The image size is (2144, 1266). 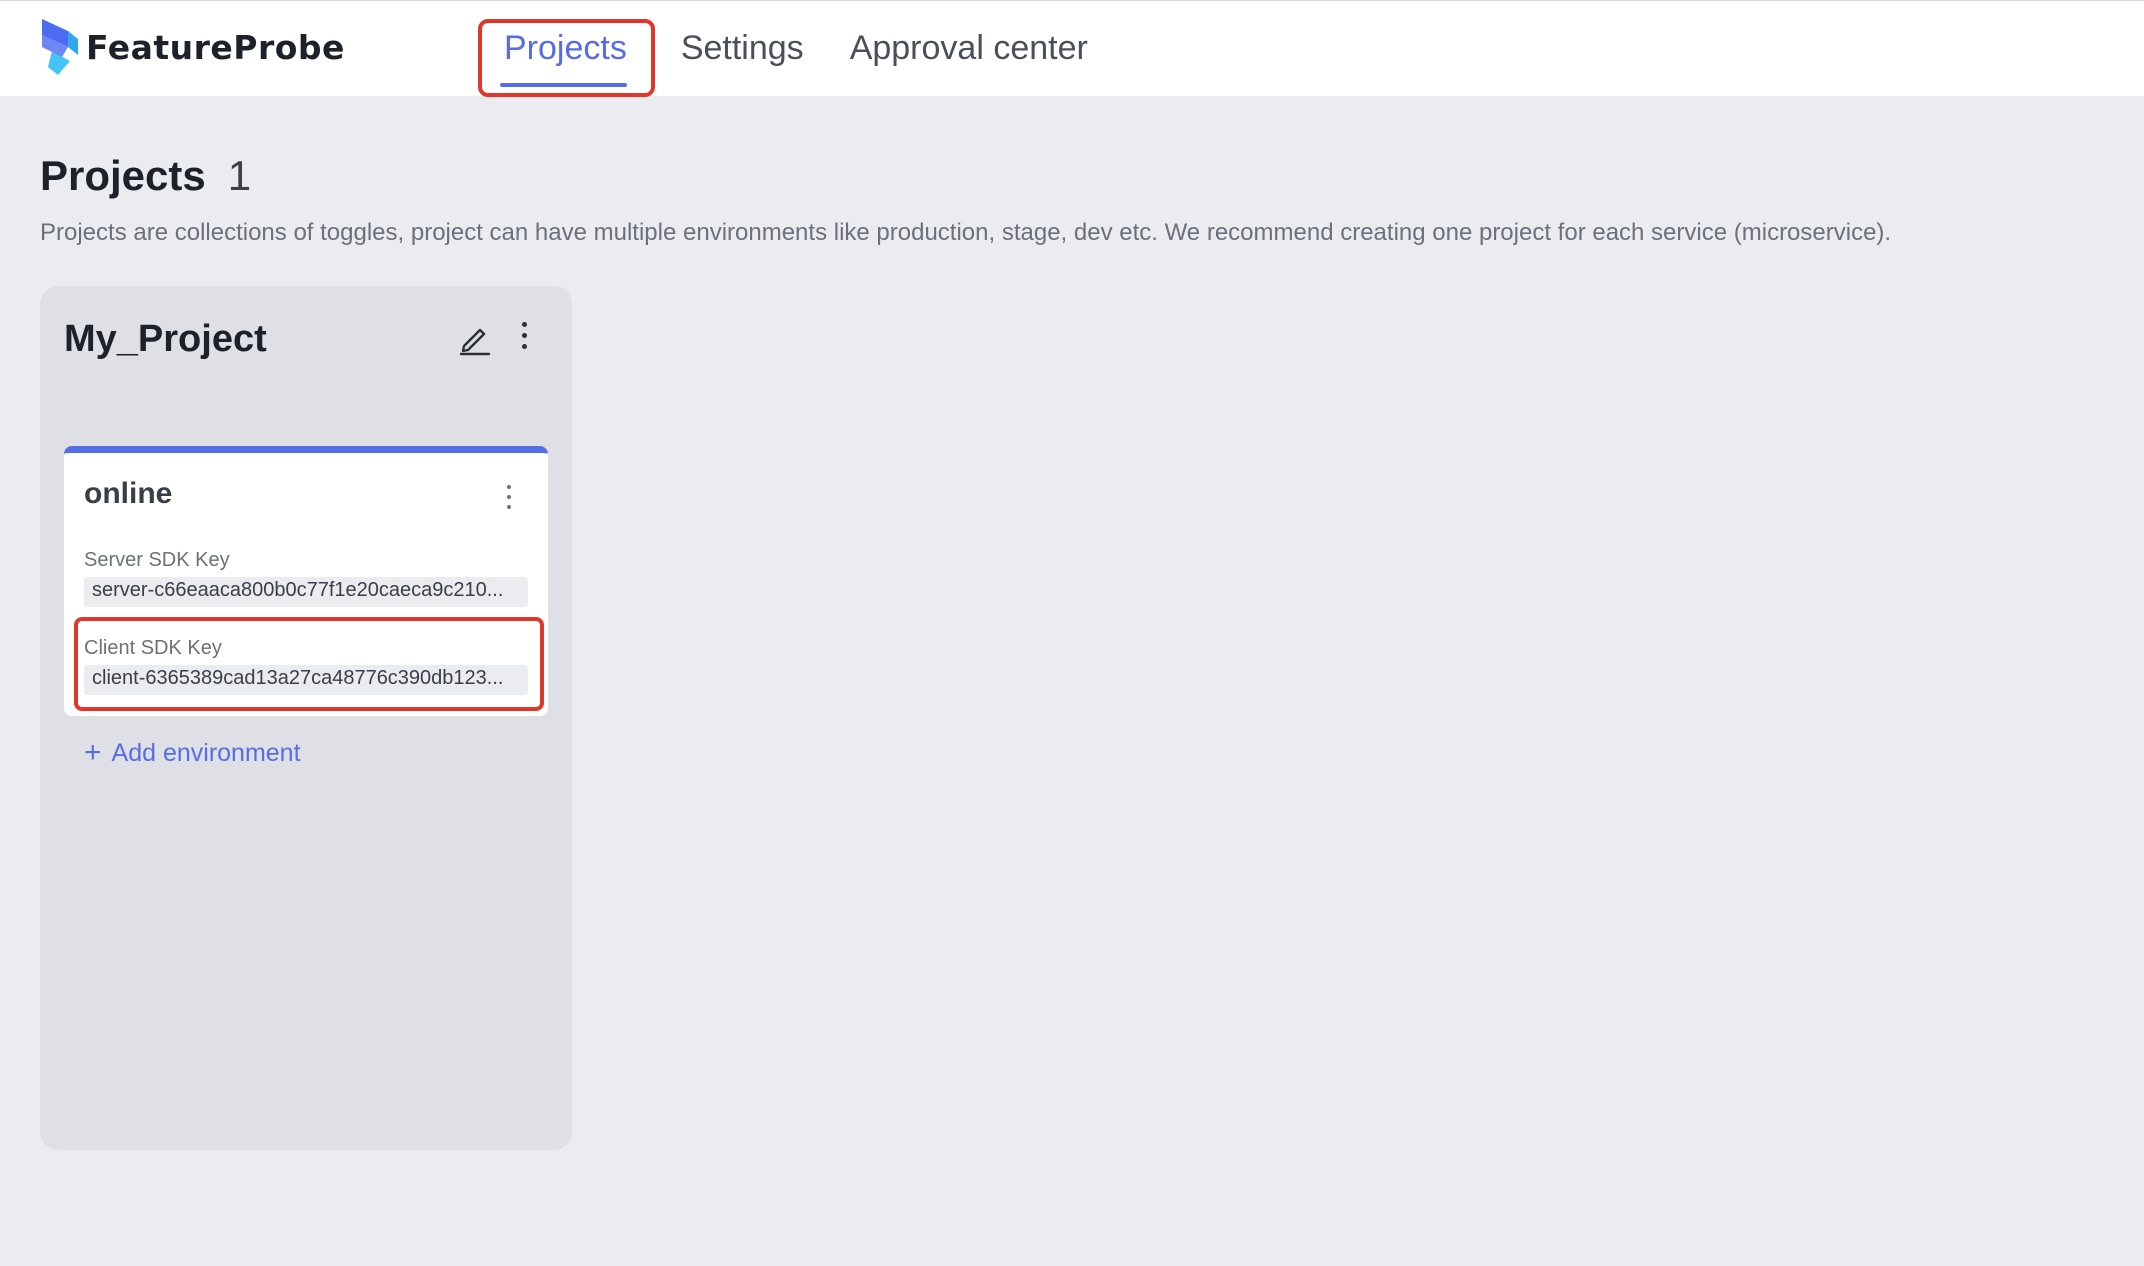 What do you see at coordinates (524, 339) in the screenshot?
I see `project-more-icon` at bounding box center [524, 339].